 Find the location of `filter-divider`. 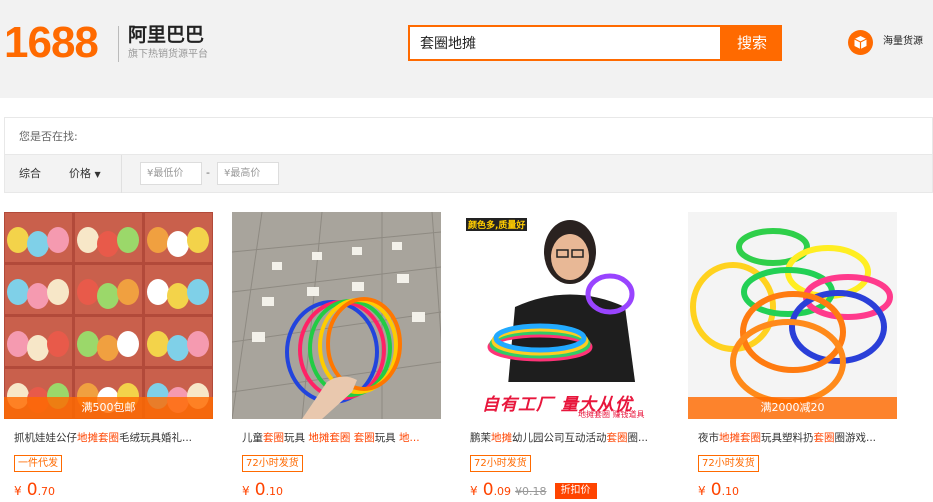

filter-divider is located at coordinates (121, 174).